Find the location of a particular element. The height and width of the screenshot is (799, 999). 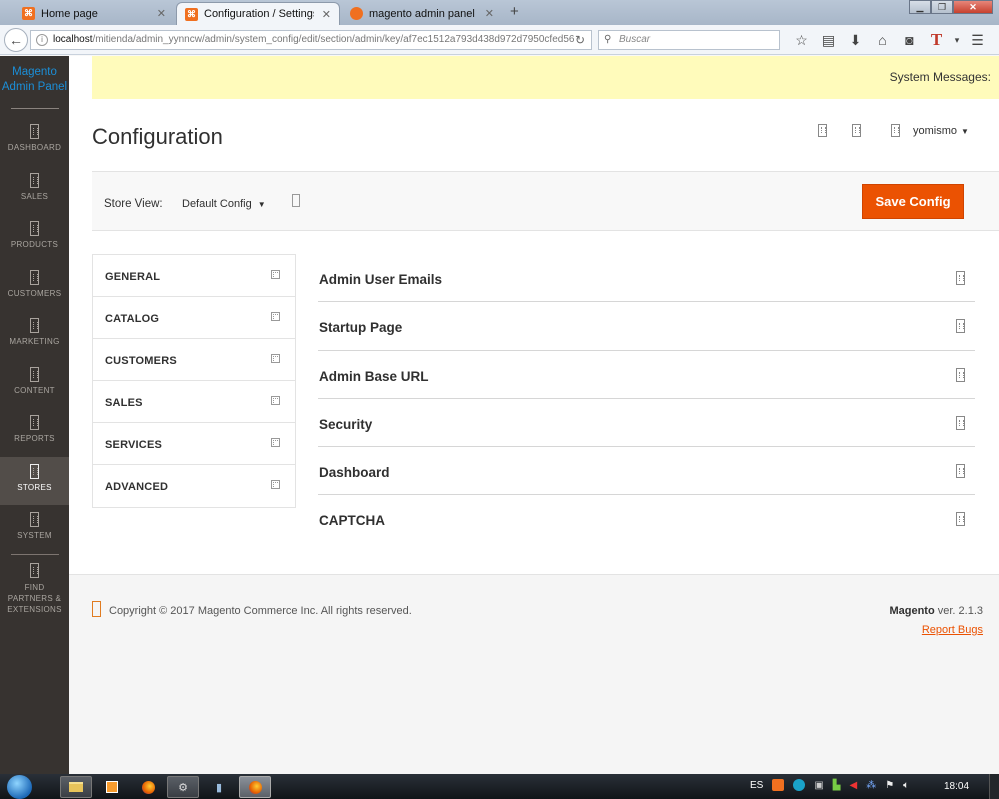

store-switcher-bar: Store View: Default Config ▼ Save Config is located at coordinates (545, 201).